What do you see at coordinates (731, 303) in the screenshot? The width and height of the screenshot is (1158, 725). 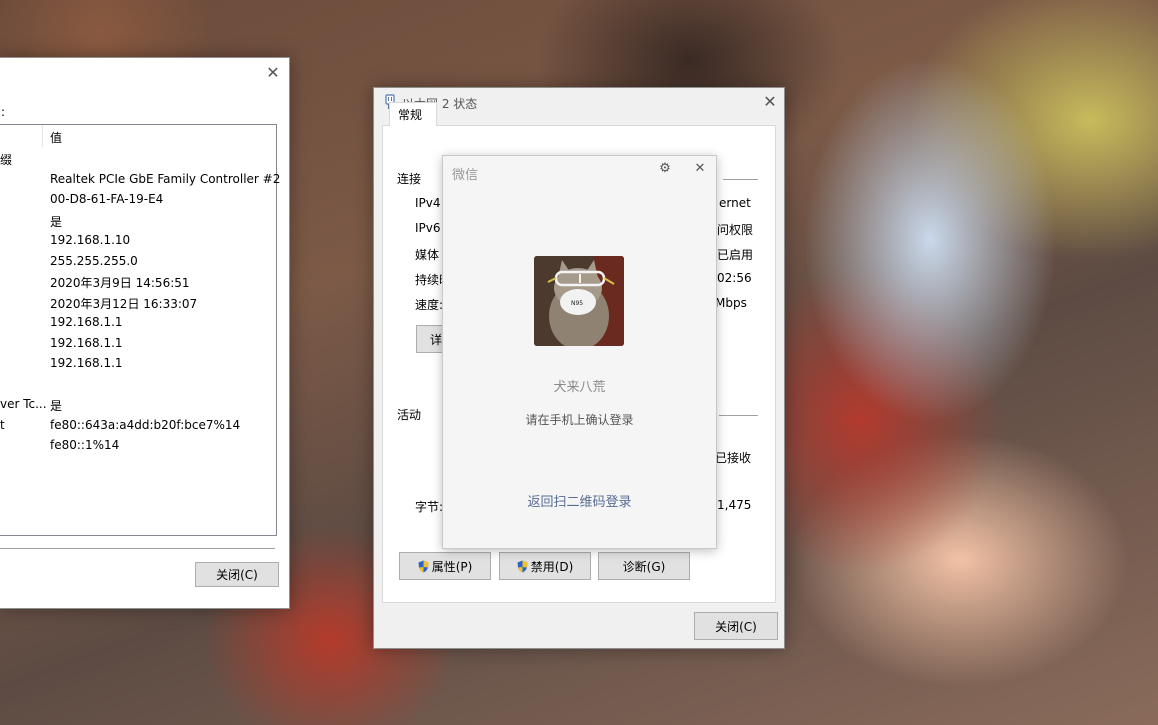 I see `speed-value: Mbps` at bounding box center [731, 303].